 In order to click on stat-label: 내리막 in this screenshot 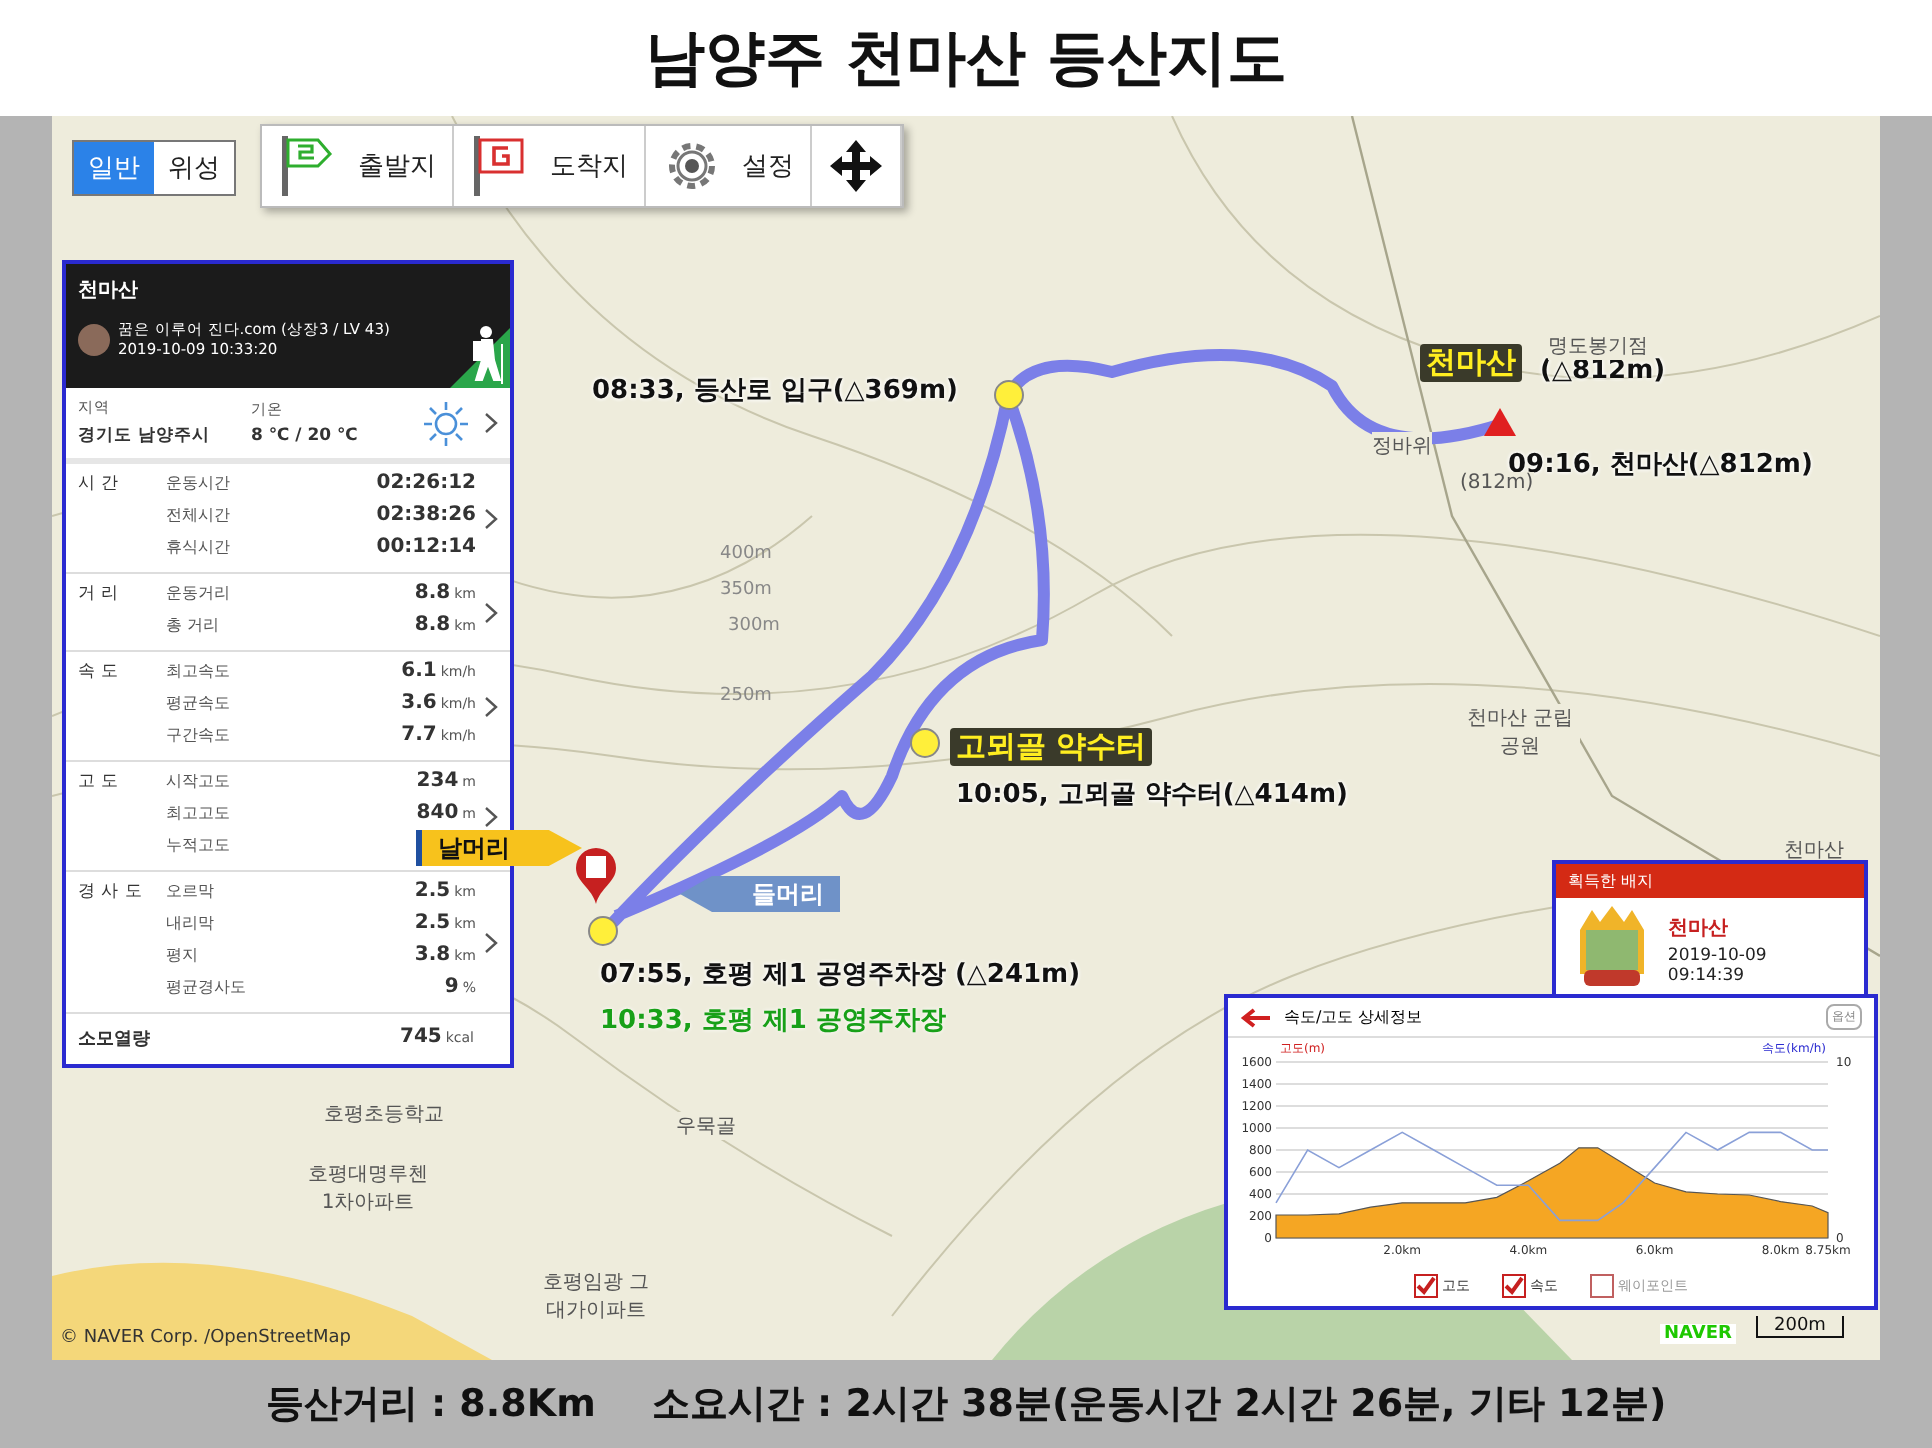, I will do `click(190, 923)`.